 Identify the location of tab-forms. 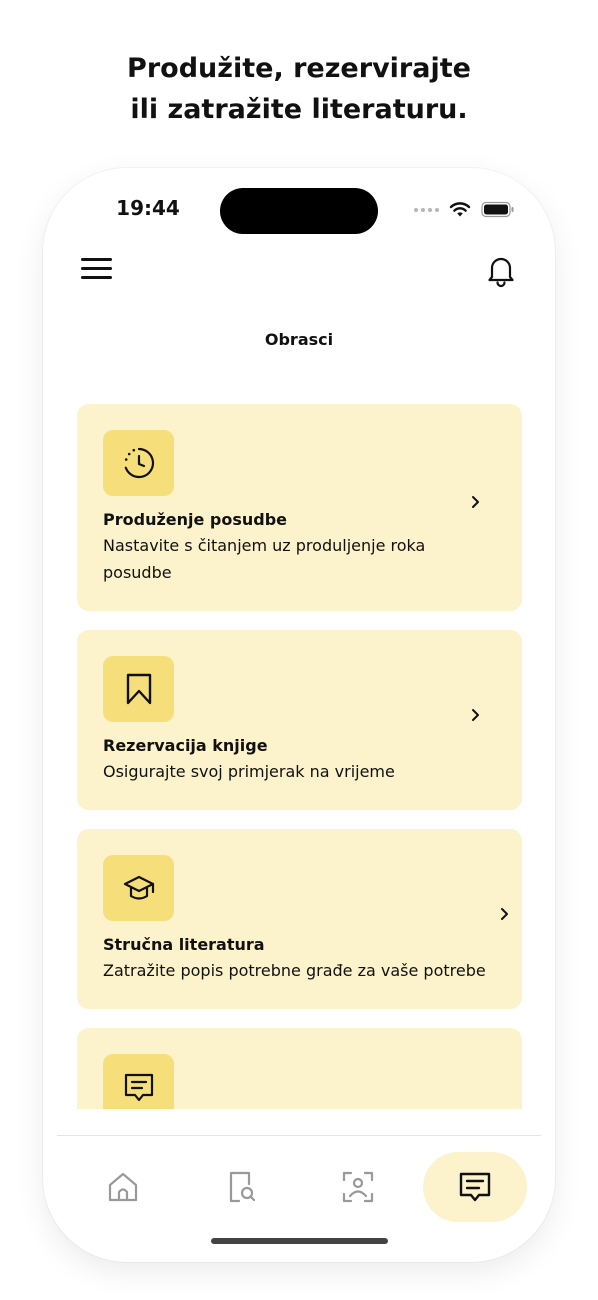
(475, 1187).